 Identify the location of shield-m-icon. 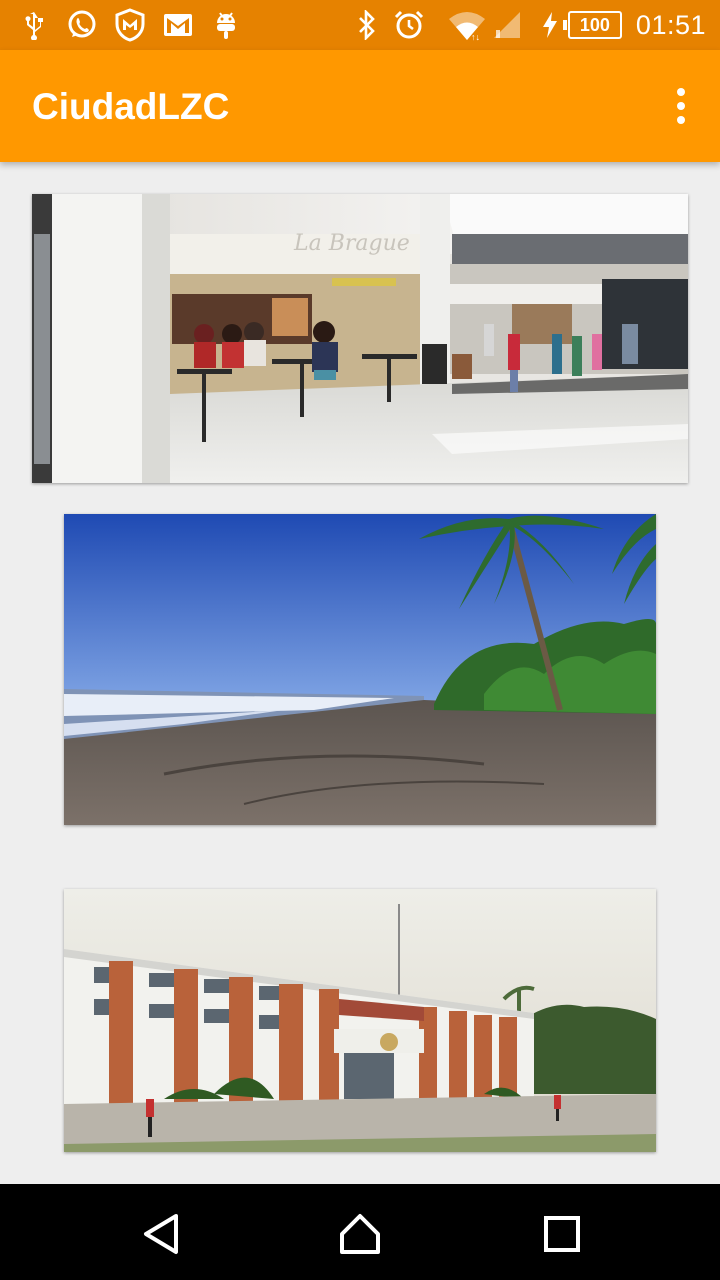
(130, 25).